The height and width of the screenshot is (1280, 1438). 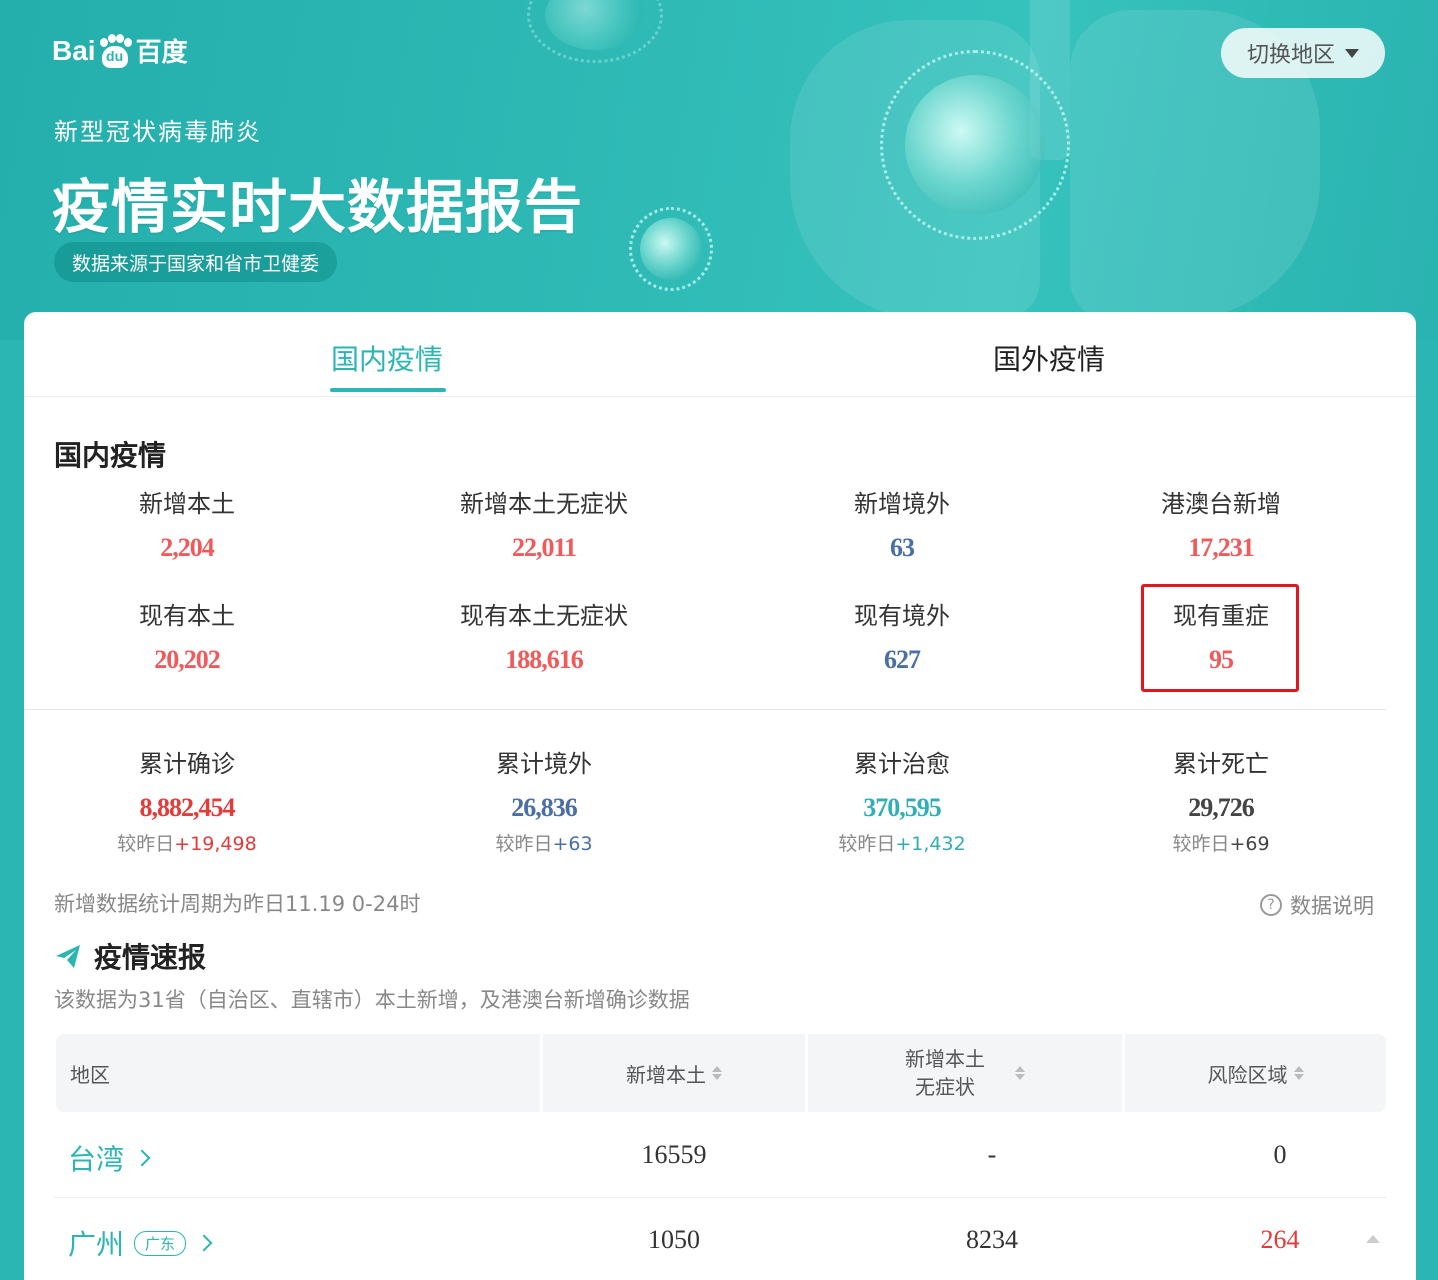 I want to click on question-icon: ?, so click(x=1271, y=905).